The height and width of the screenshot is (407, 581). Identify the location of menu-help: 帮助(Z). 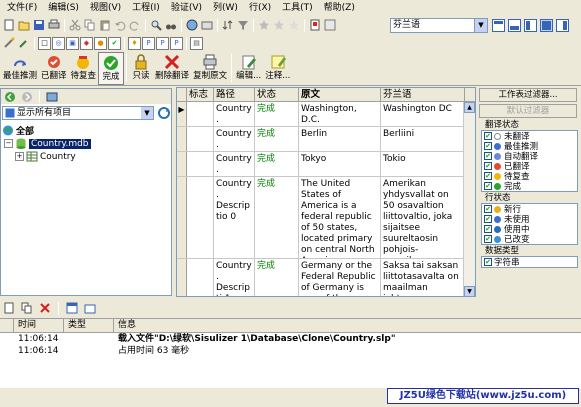
(340, 8).